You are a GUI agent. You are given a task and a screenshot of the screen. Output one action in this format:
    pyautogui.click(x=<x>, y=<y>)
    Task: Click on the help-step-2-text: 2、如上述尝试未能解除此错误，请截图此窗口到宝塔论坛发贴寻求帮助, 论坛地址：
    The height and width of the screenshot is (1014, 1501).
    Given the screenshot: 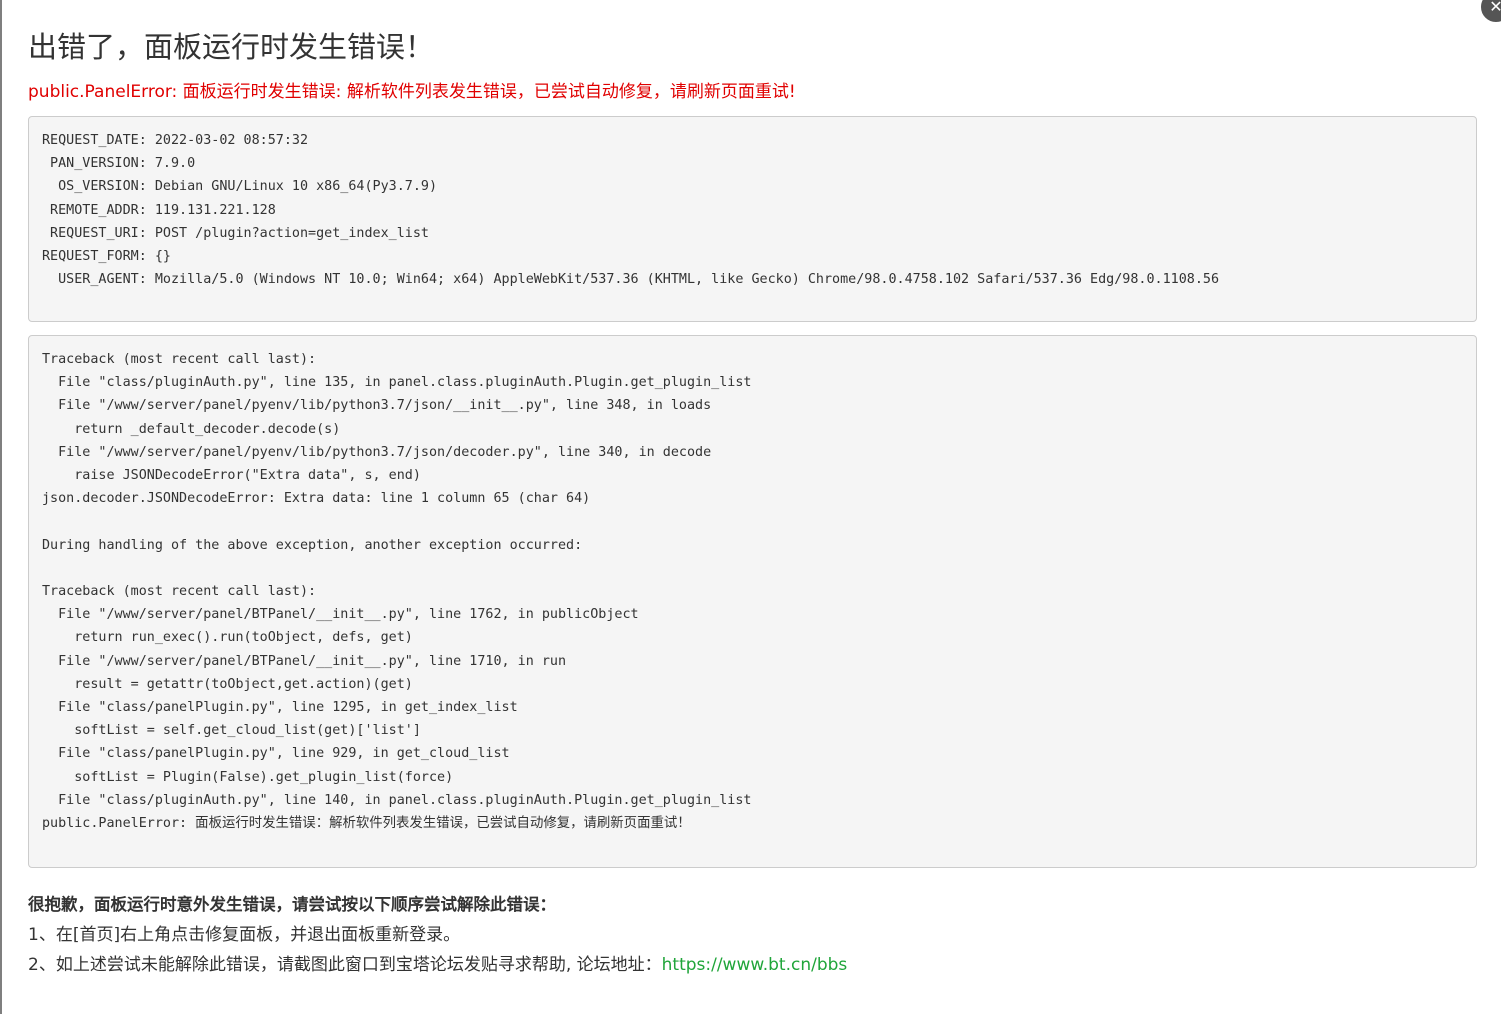 What is the action you would take?
    pyautogui.click(x=345, y=965)
    